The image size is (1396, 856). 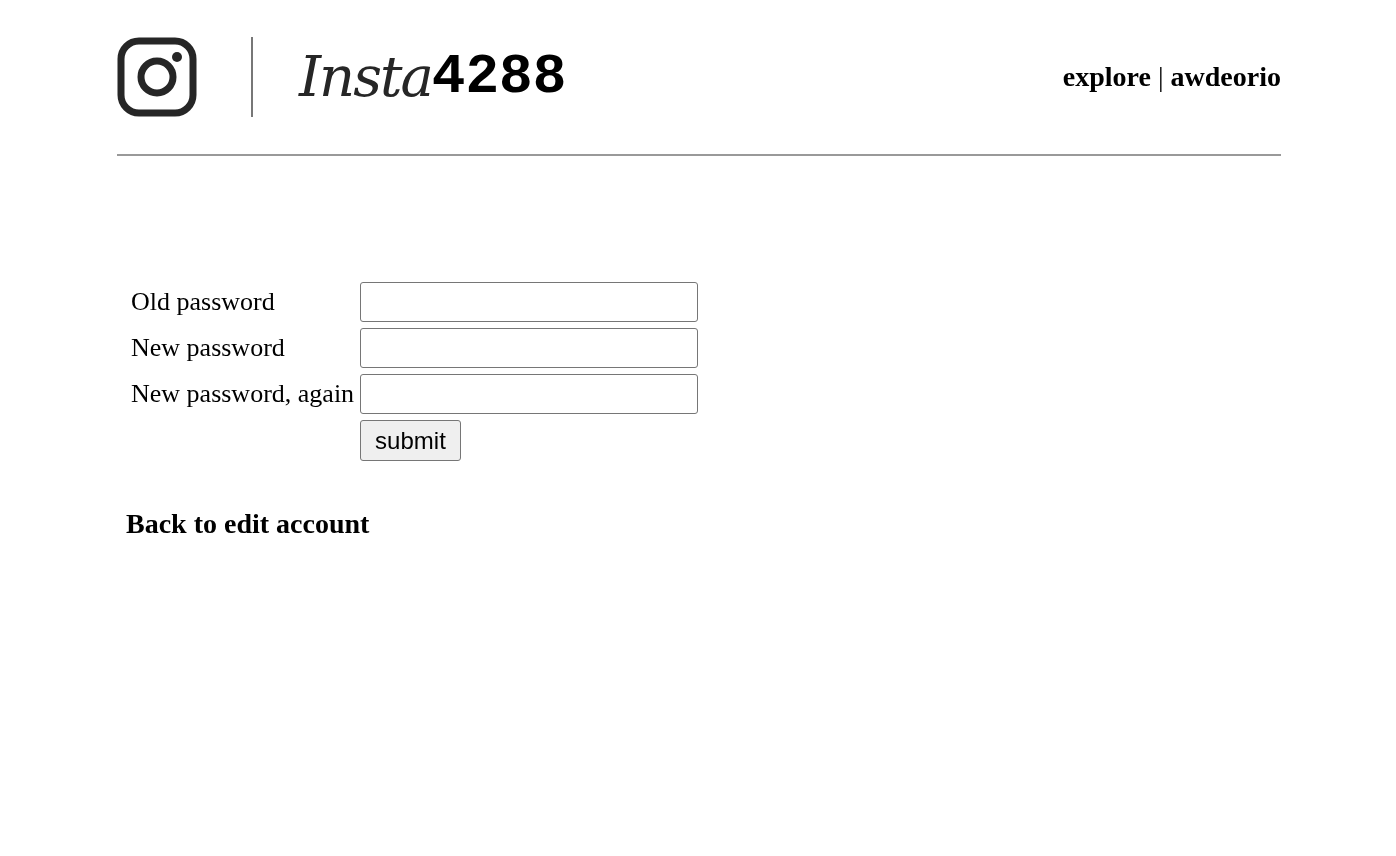 What do you see at coordinates (208, 347) in the screenshot?
I see `field-label: New password` at bounding box center [208, 347].